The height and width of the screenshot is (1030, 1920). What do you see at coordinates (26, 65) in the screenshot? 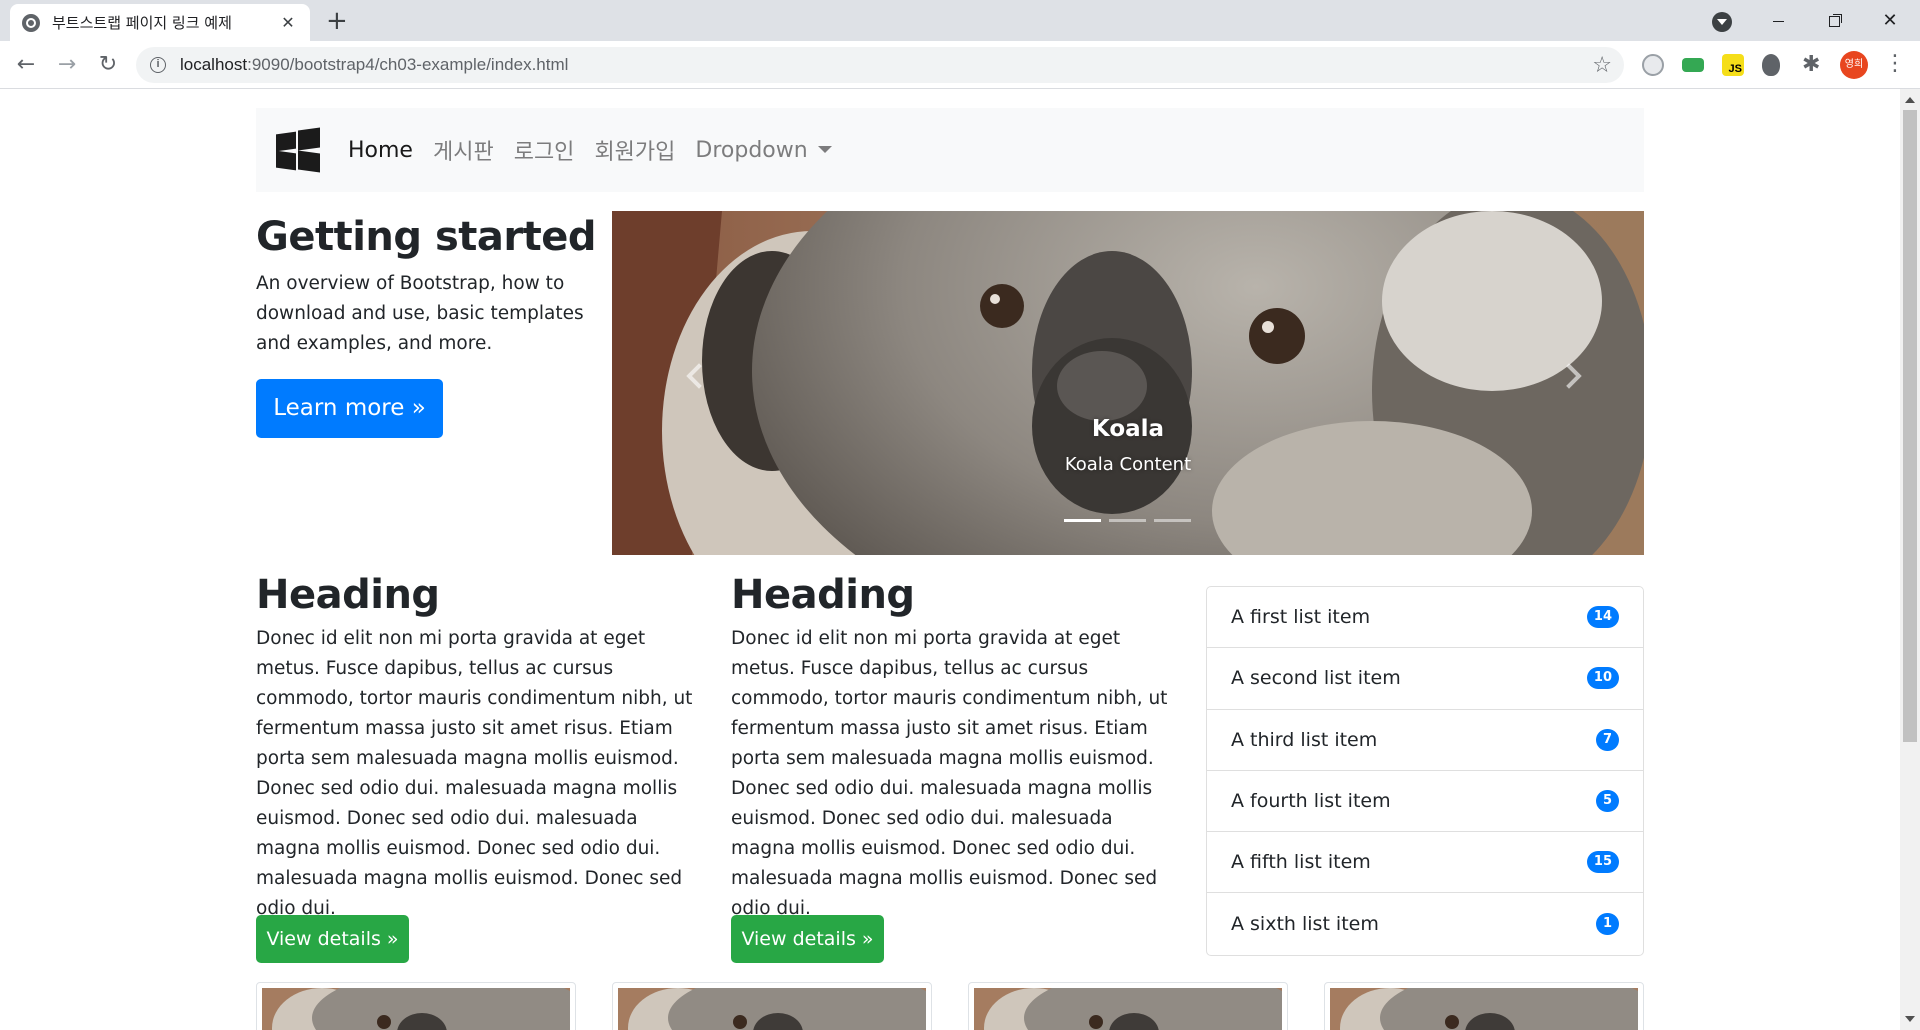
I see `back-icon: ←` at bounding box center [26, 65].